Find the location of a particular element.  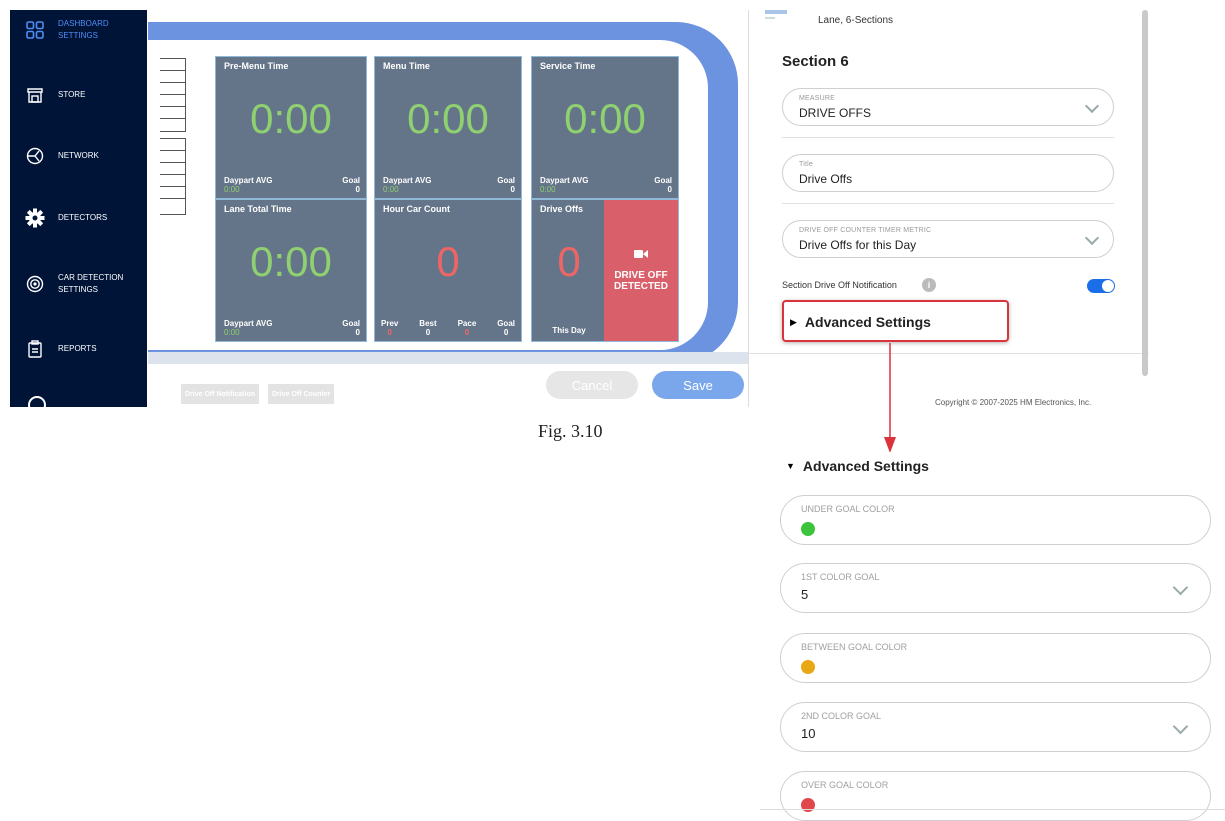

clipboard-icon is located at coordinates (35, 349).